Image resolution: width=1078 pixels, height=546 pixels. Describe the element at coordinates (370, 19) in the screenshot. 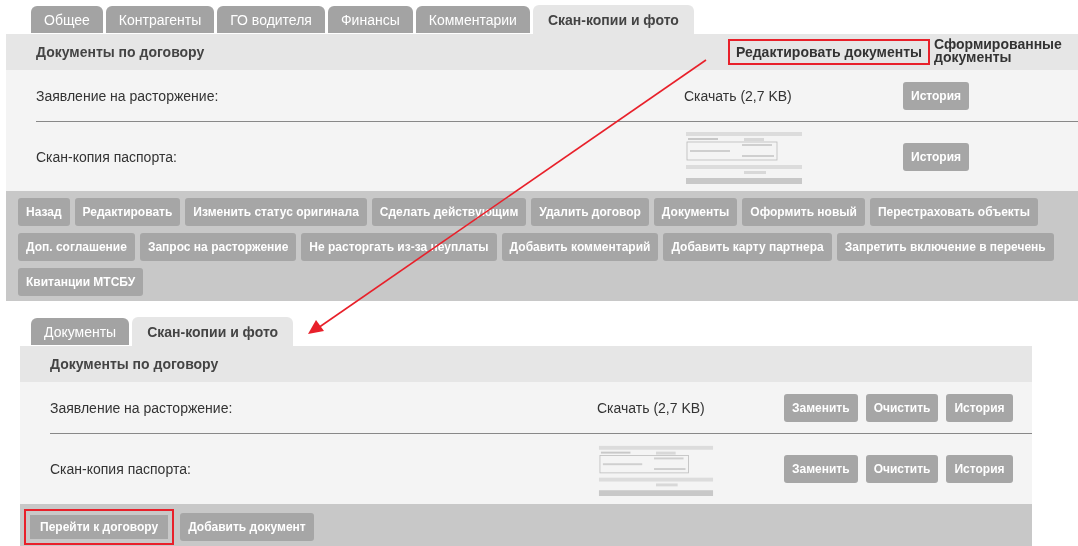

I see `tab: Финансы` at that location.